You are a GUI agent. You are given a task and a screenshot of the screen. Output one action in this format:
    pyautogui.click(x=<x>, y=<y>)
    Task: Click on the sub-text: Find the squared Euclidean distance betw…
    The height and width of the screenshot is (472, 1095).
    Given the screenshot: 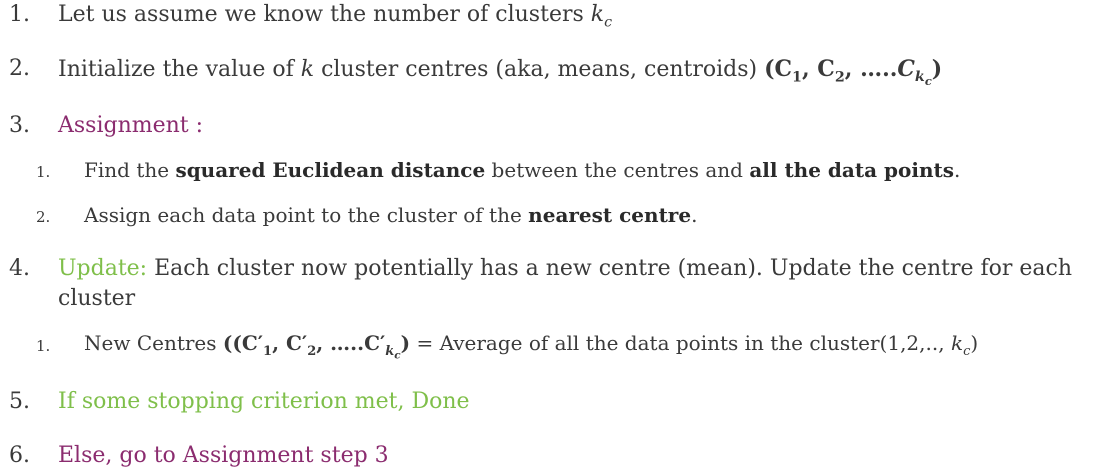 What is the action you would take?
    pyautogui.click(x=522, y=170)
    